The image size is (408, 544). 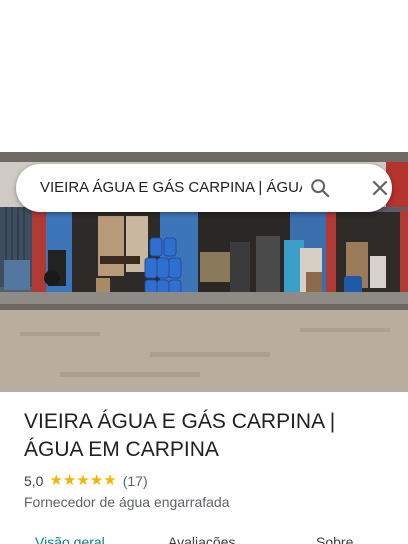 I want to click on close-icon, so click(x=380, y=188).